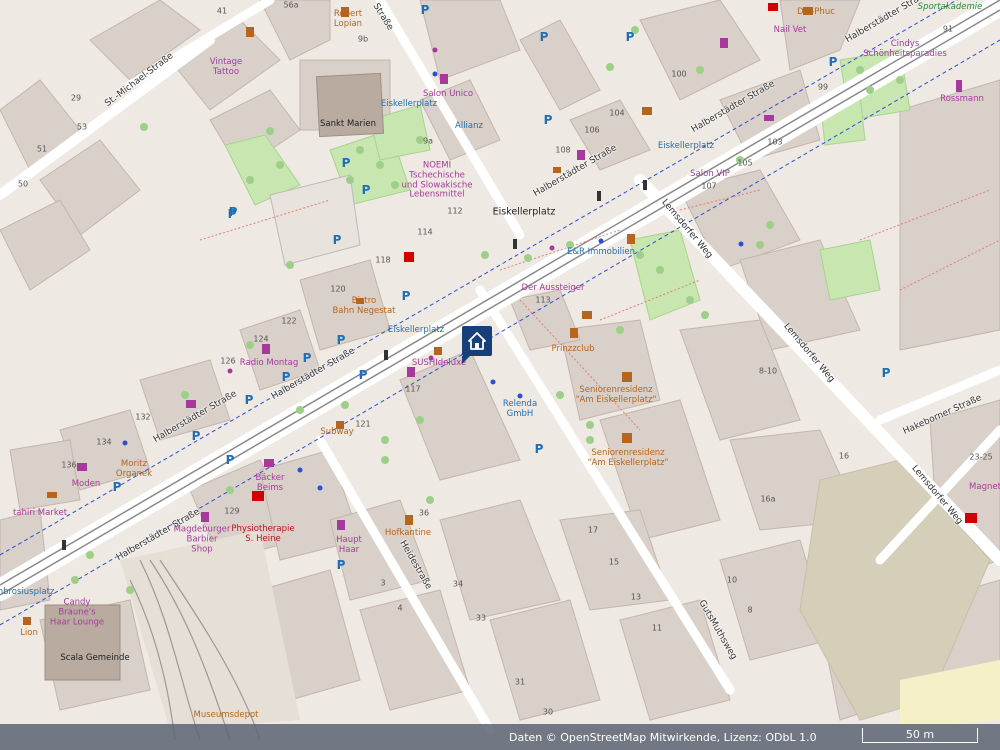 This screenshot has height=750, width=1000. Describe the element at coordinates (709, 186) in the screenshot. I see `house-number: 107` at that location.